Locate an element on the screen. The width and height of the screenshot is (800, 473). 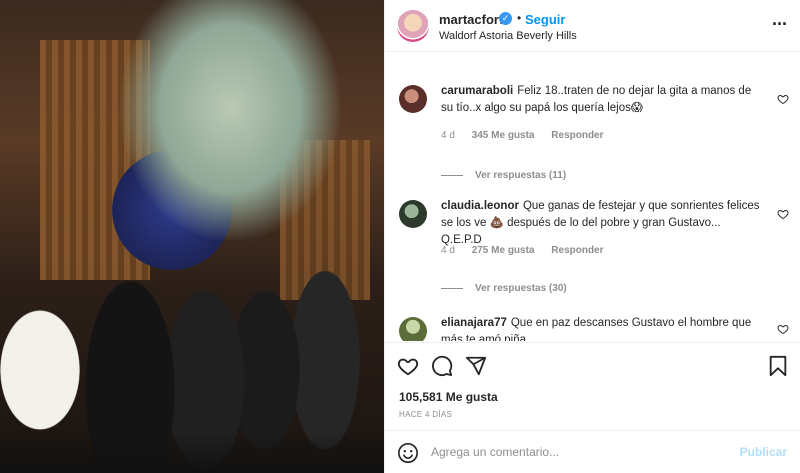
view-replies-button: Ver respuestas (11) is located at coordinates (503, 175).